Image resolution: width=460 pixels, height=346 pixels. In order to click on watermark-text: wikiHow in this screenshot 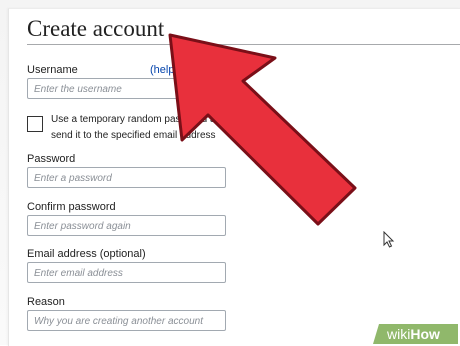, I will do `click(413, 334)`.